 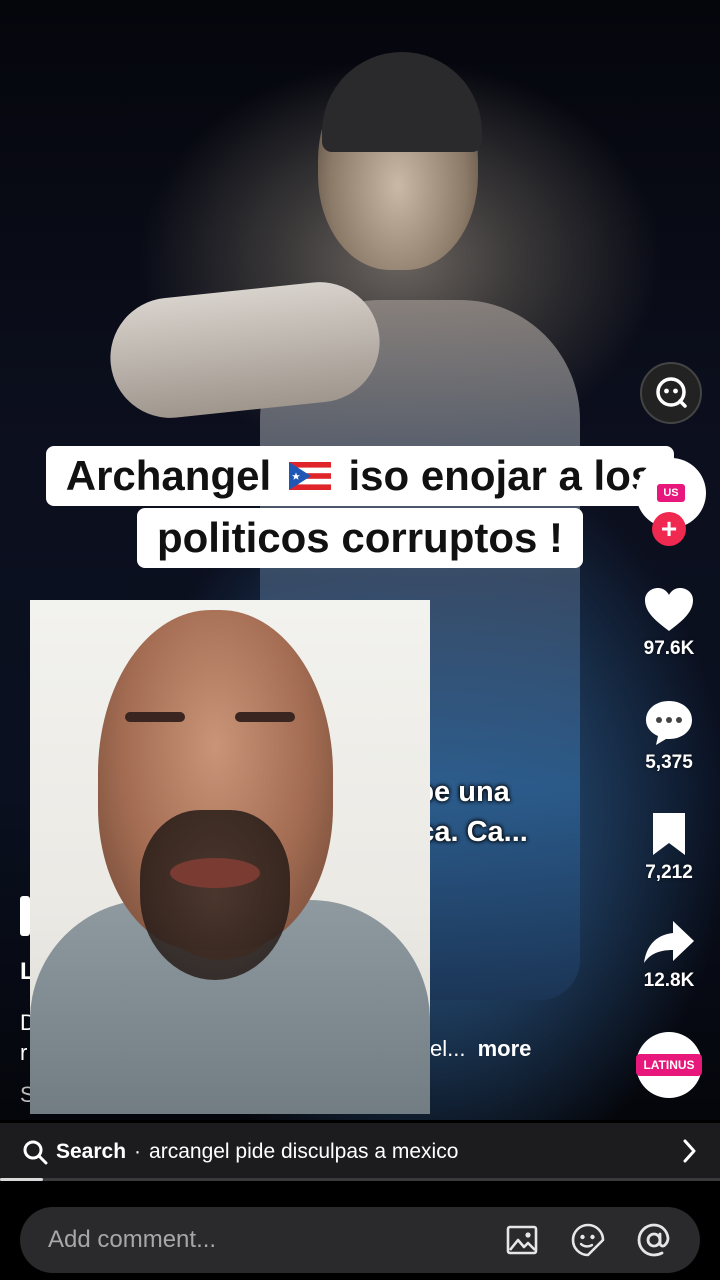 I want to click on plus-icon: +, so click(x=669, y=528).